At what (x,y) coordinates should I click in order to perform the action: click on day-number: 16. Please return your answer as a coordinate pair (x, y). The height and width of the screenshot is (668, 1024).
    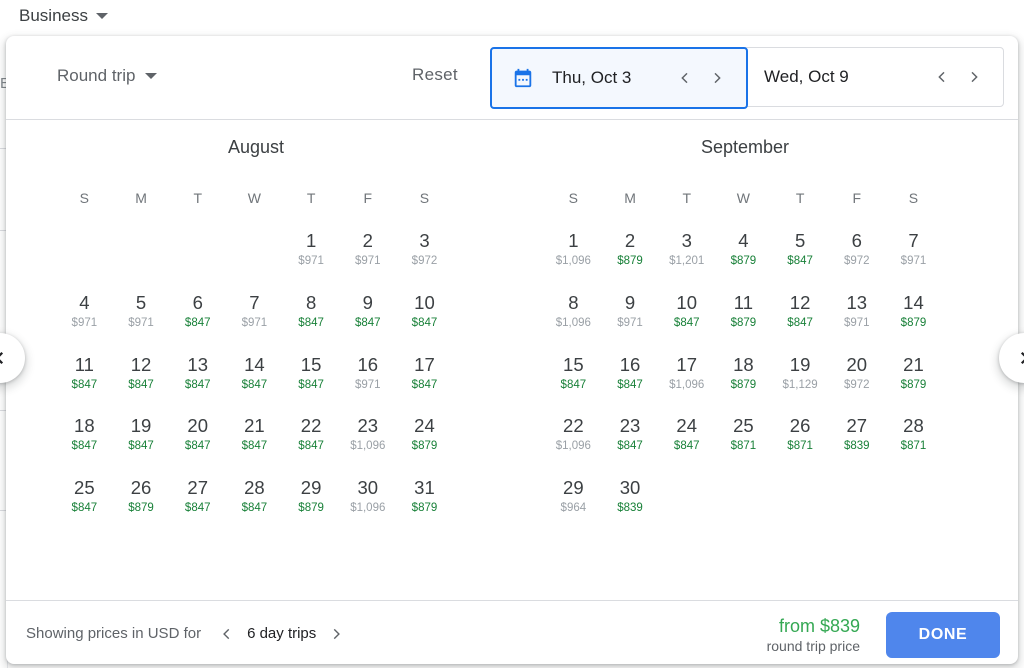
    Looking at the image, I should click on (368, 364).